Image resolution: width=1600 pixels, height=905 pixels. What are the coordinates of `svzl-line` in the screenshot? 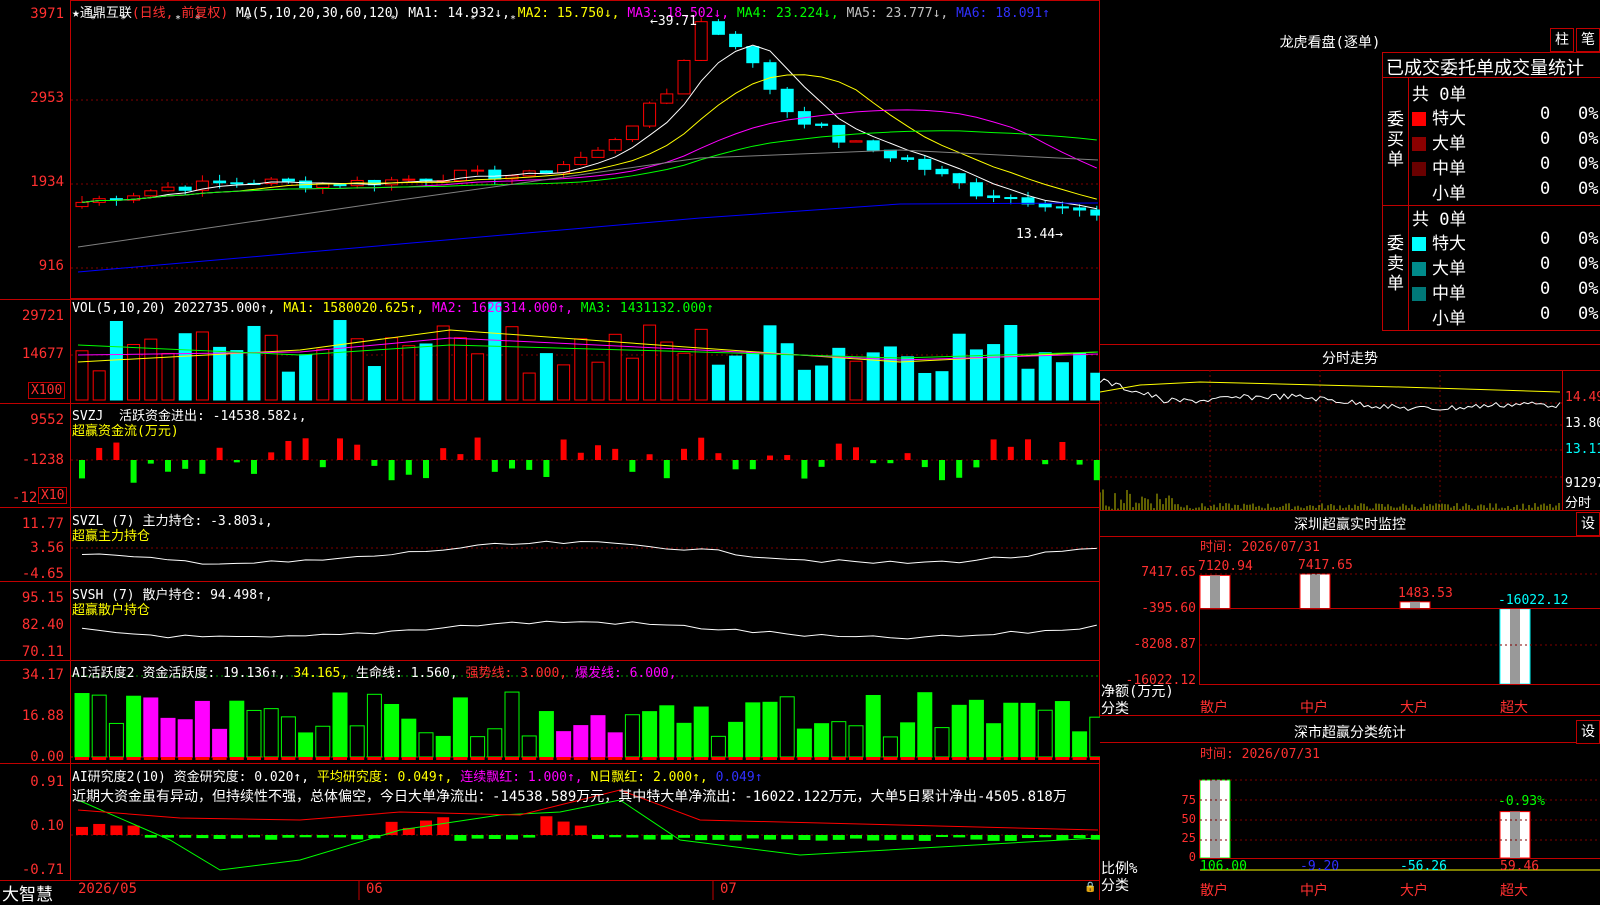 It's located at (589, 552).